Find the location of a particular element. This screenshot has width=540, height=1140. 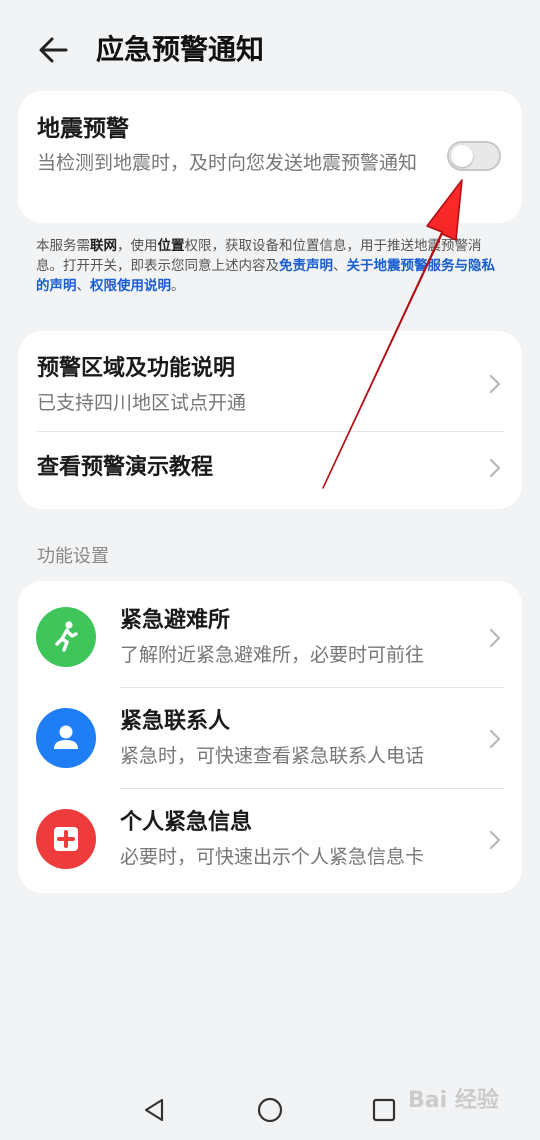

toggle-knob is located at coordinates (462, 156).